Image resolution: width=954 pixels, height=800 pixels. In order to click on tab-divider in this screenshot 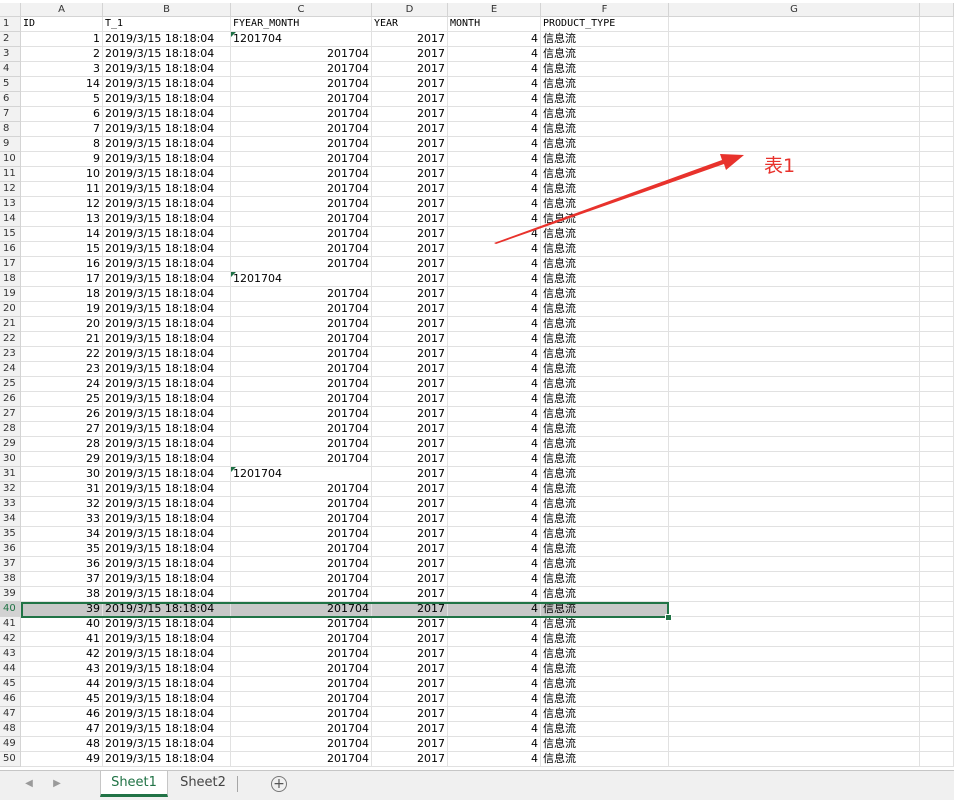, I will do `click(237, 784)`.